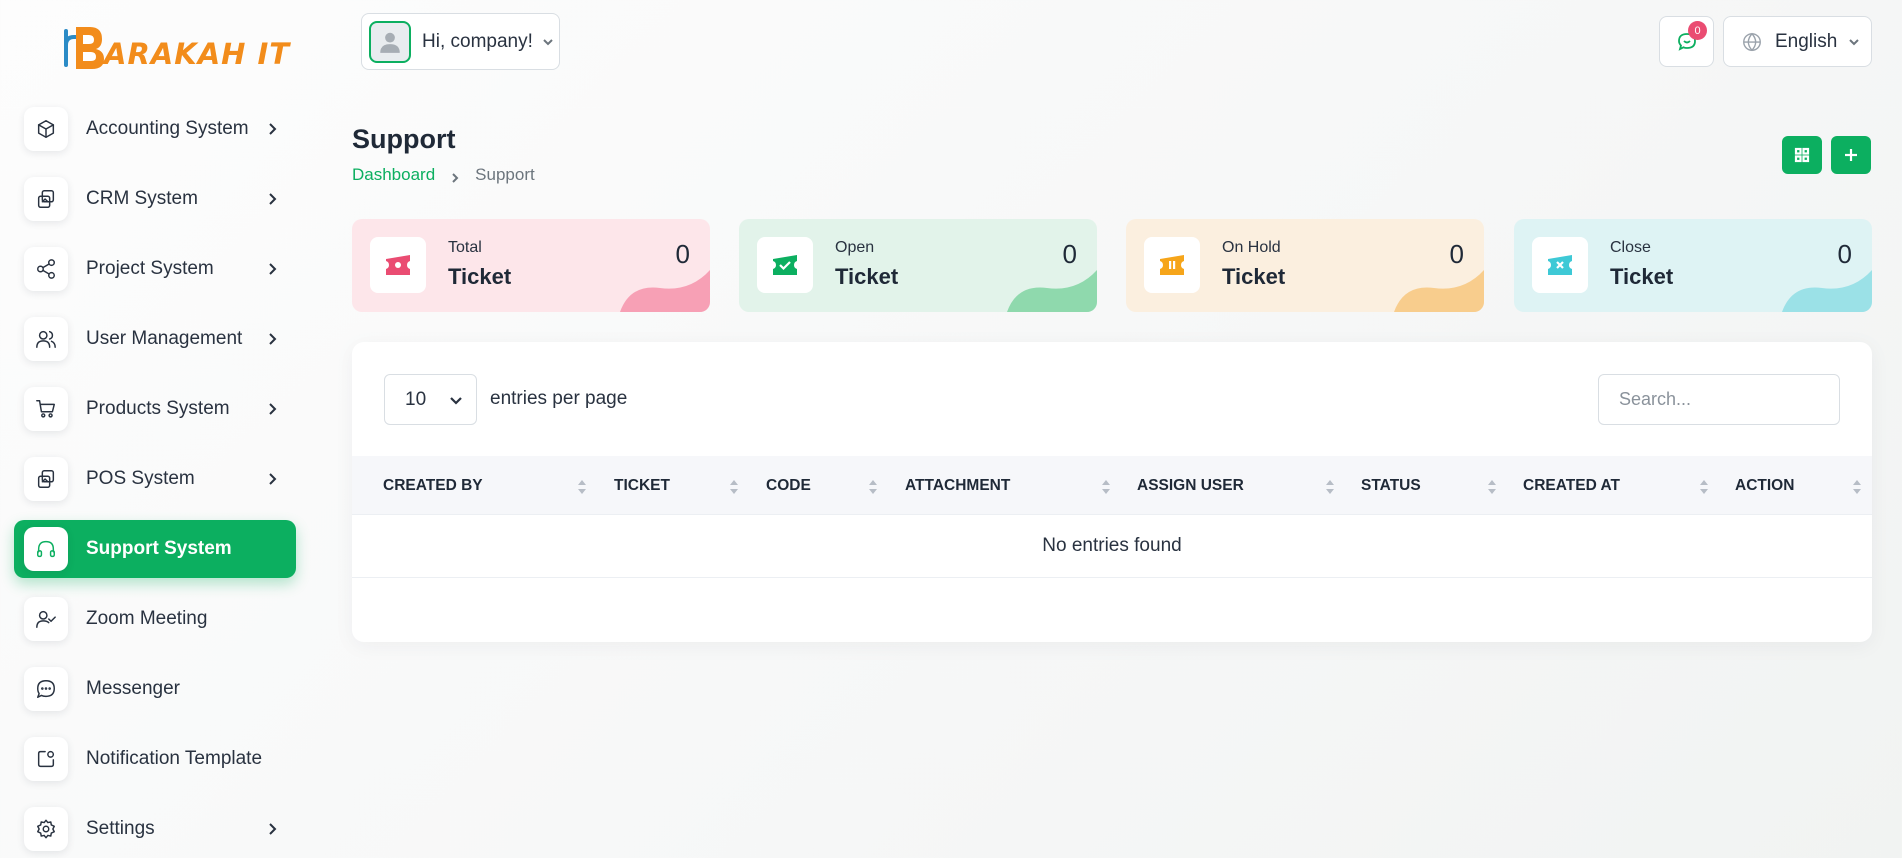 This screenshot has width=1902, height=858. I want to click on column-header-assign-user: ASSIGN USER, so click(1190, 485).